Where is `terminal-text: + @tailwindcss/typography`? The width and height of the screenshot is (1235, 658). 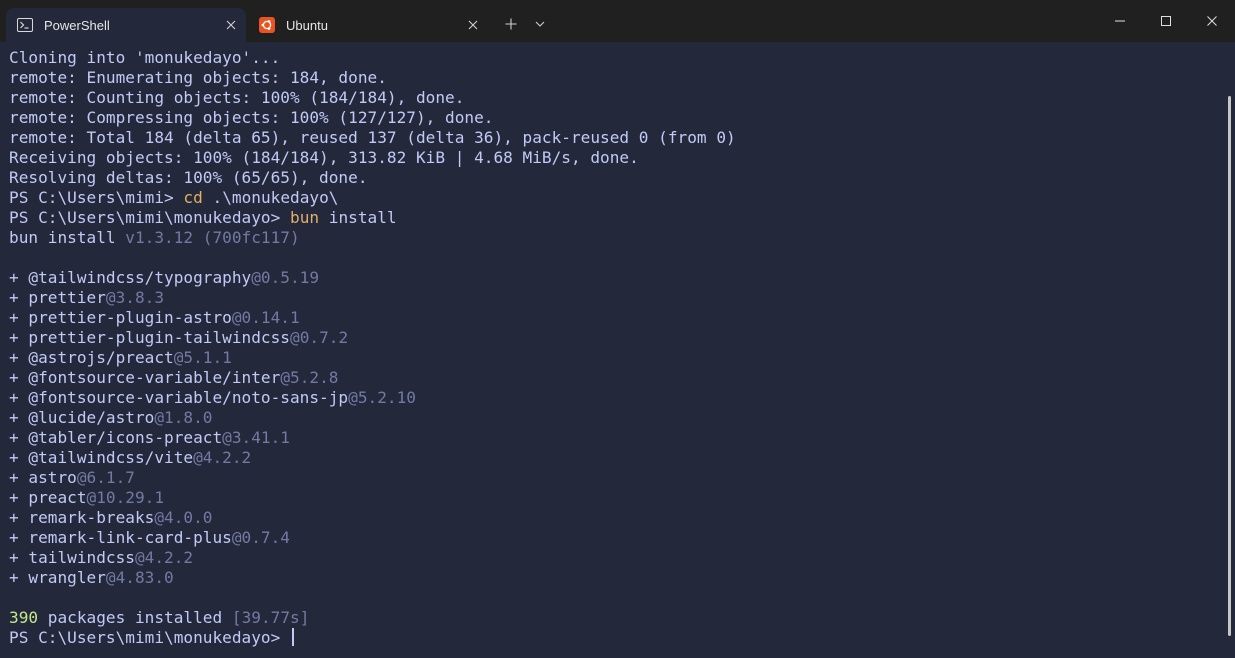 terminal-text: + @tailwindcss/typography is located at coordinates (130, 277).